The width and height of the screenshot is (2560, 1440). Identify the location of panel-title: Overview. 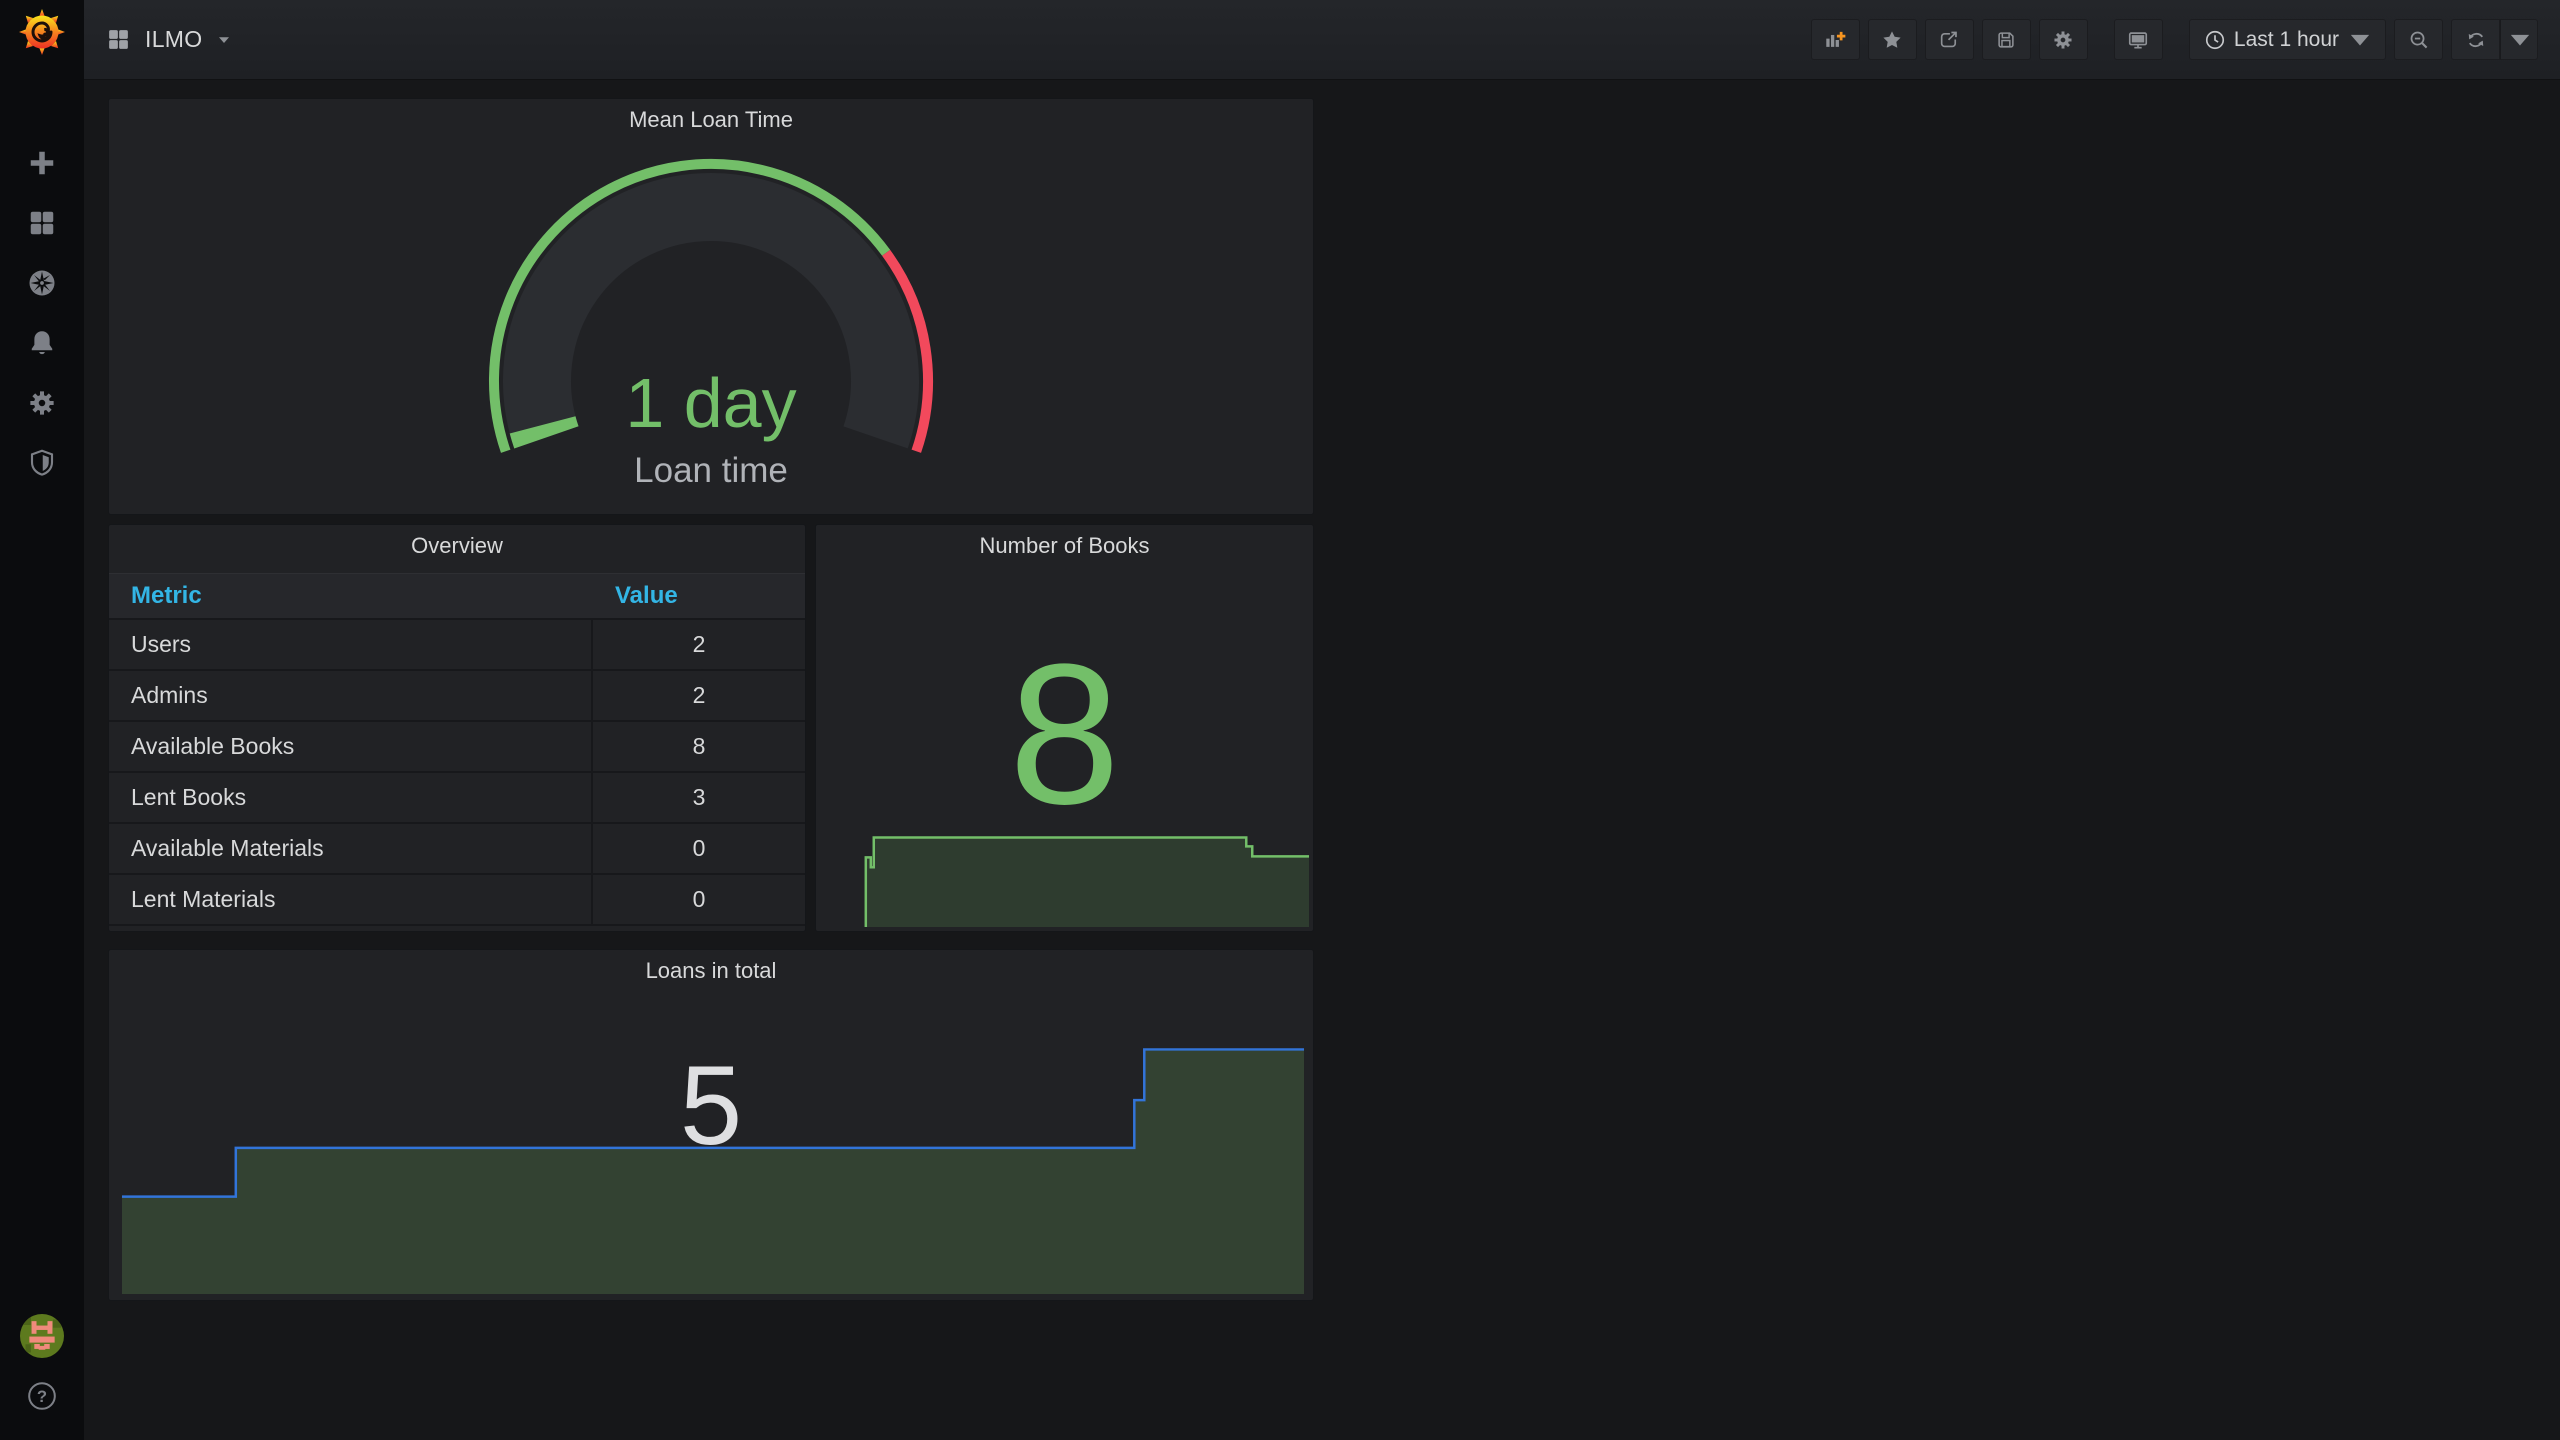
(457, 546).